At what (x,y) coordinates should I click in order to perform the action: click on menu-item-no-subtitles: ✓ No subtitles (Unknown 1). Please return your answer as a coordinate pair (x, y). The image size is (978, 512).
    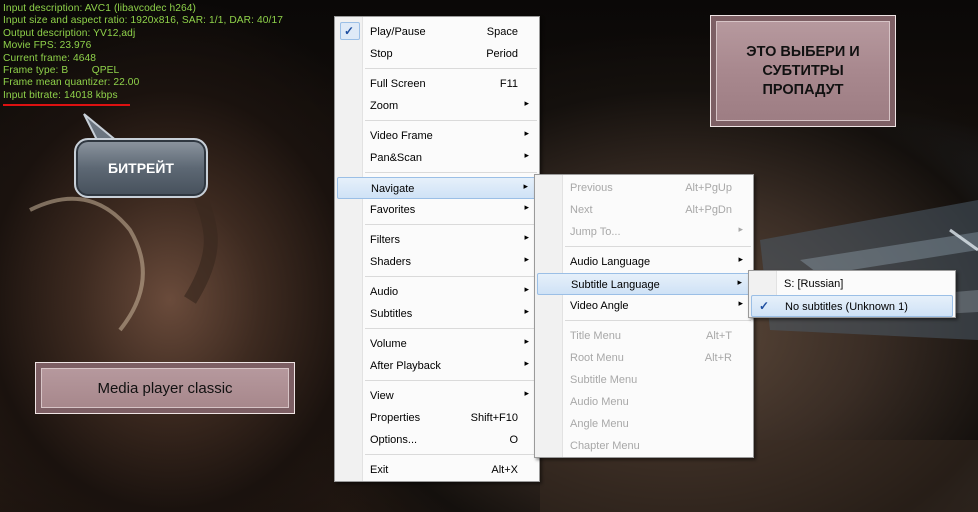
    Looking at the image, I should click on (852, 306).